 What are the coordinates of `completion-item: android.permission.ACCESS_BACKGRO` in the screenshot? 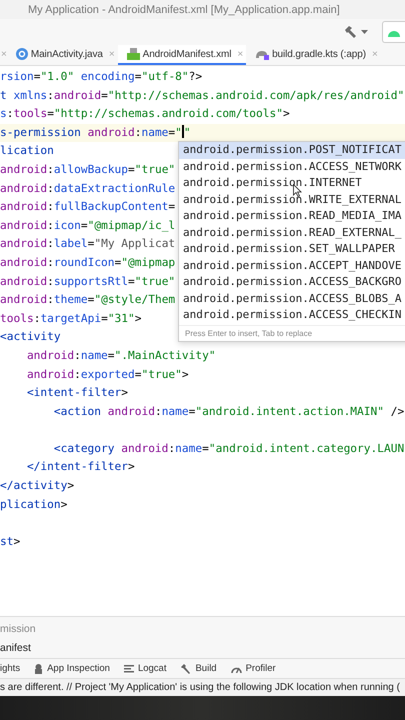 It's located at (292, 282).